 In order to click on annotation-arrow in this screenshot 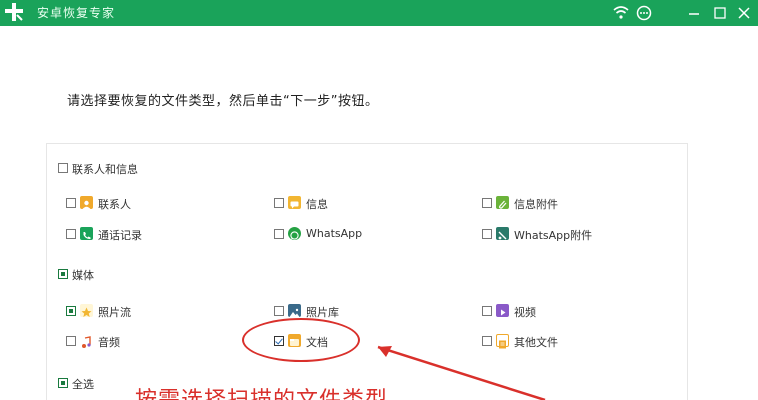, I will do `click(461, 372)`.